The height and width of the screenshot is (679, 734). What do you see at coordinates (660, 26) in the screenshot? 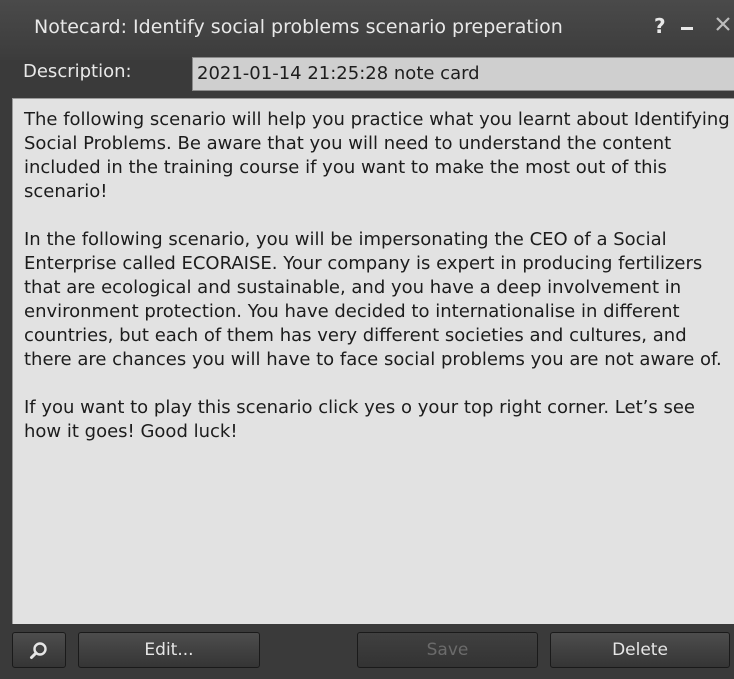
I see `help-button: ?` at bounding box center [660, 26].